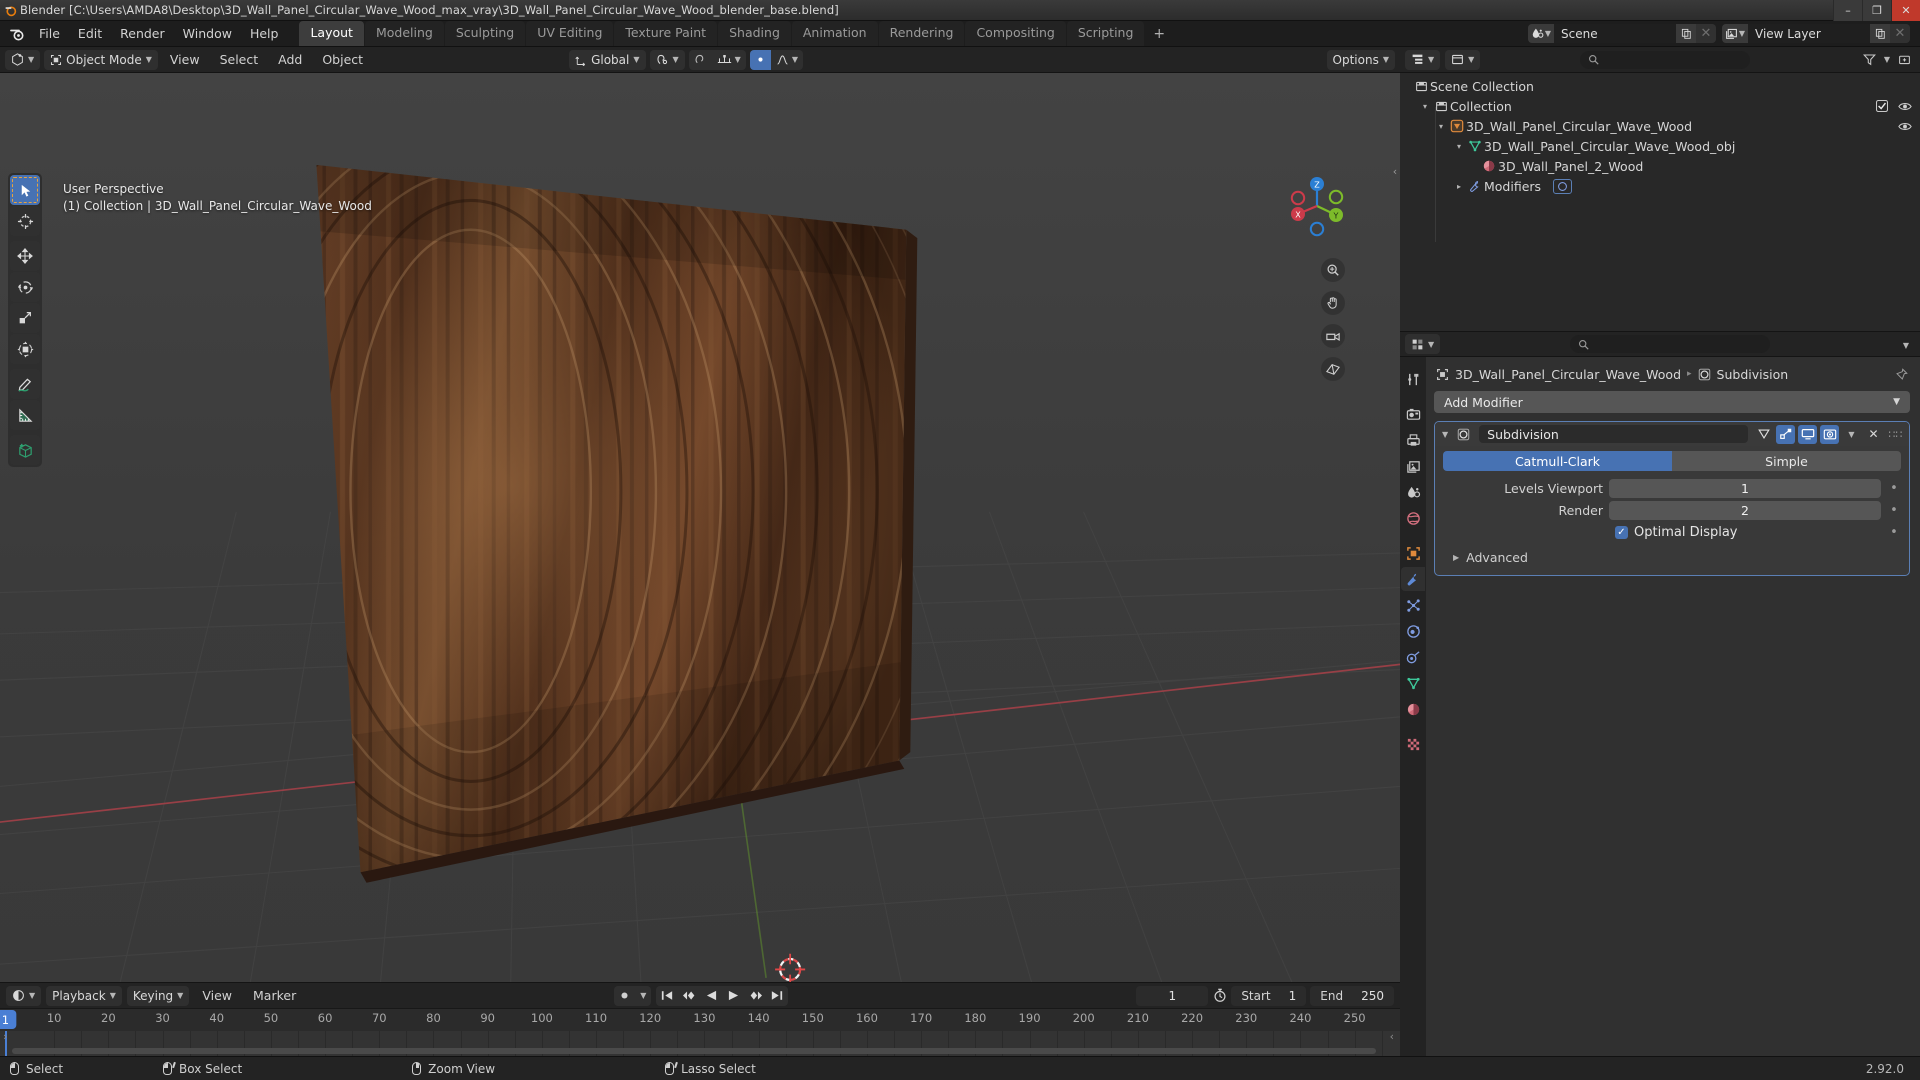 This screenshot has width=1920, height=1080. What do you see at coordinates (1672, 555) in the screenshot?
I see `advanced-section-toggle: ▶ Advanced` at bounding box center [1672, 555].